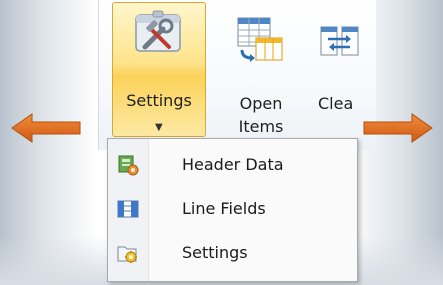 This screenshot has width=443, height=285. Describe the element at coordinates (128, 253) in the screenshot. I see `settings-folder-icon` at that location.